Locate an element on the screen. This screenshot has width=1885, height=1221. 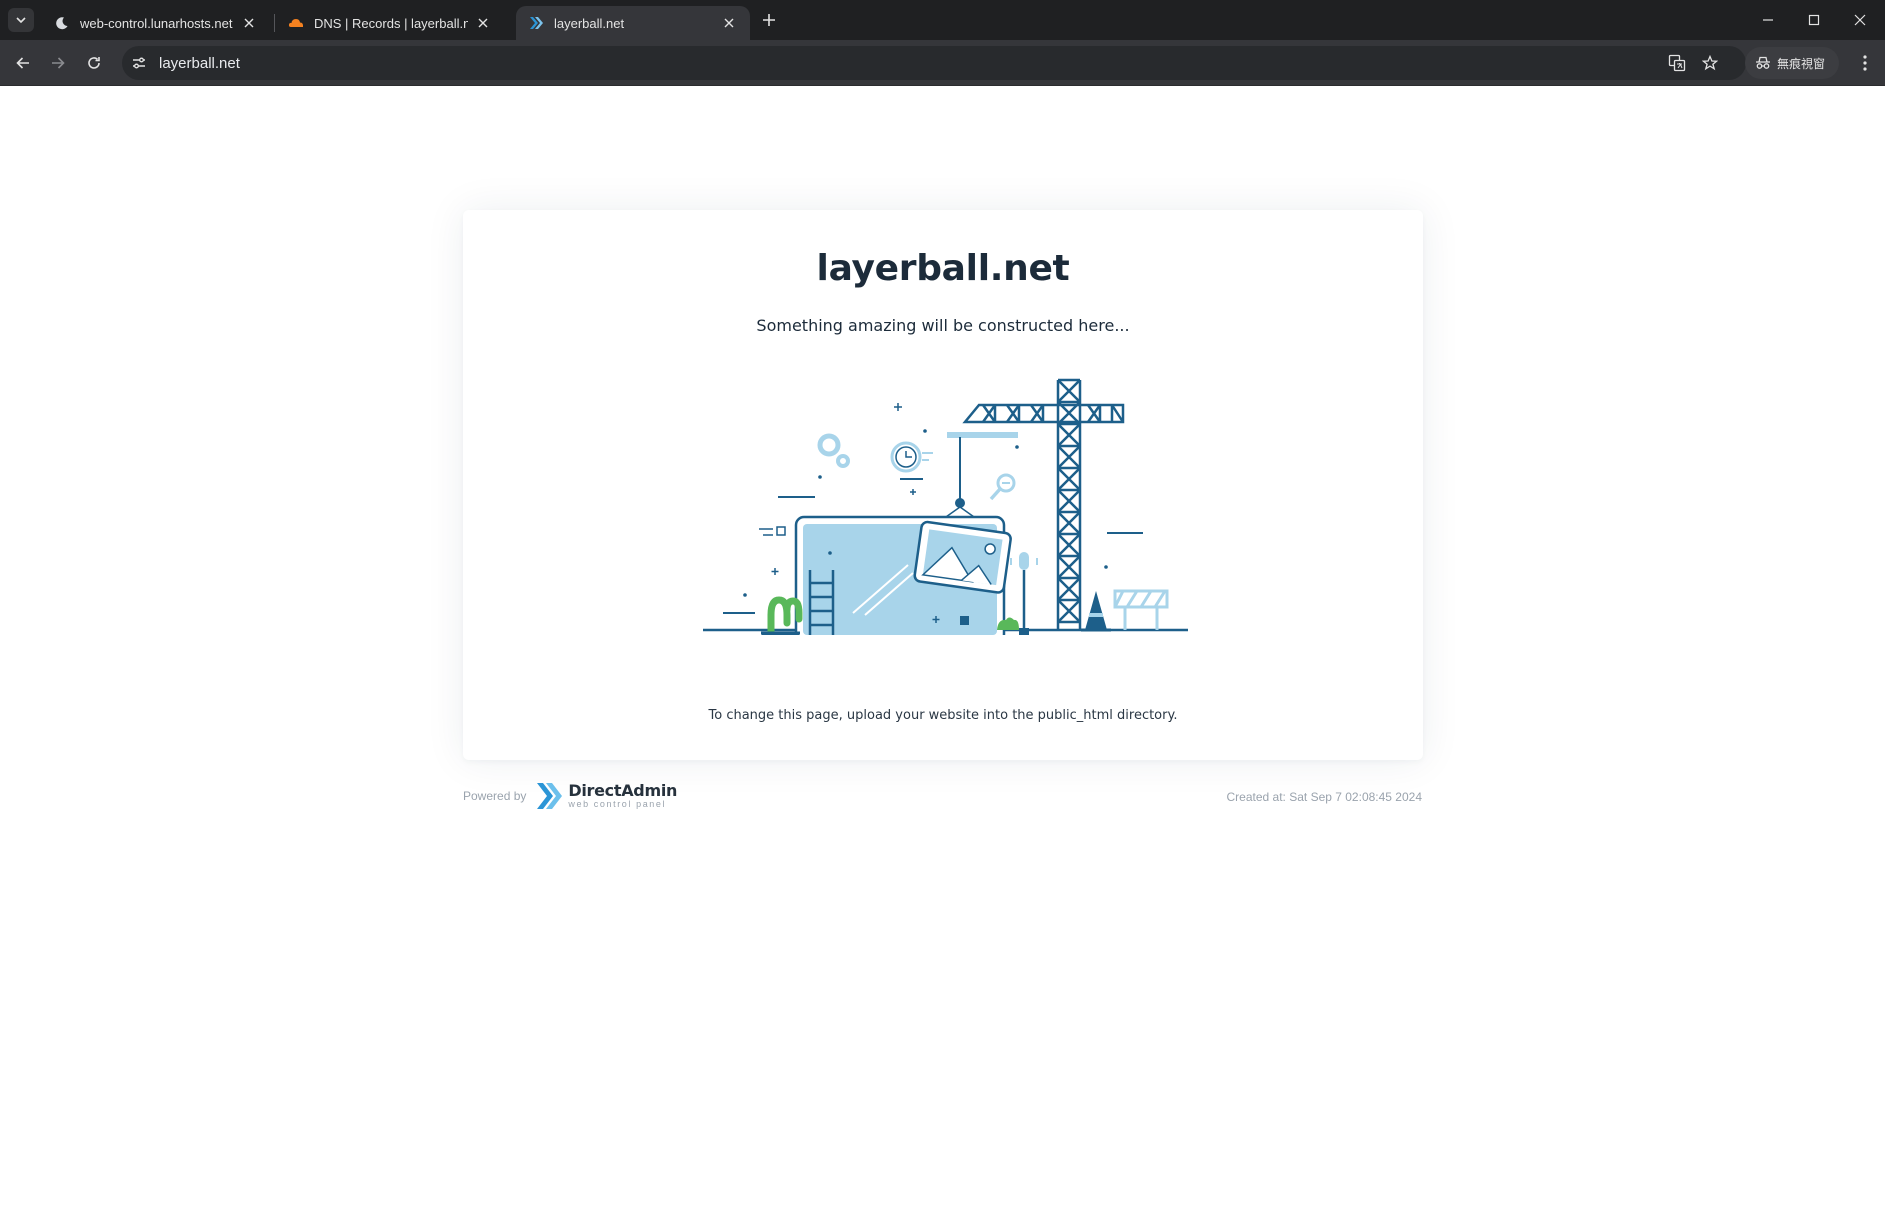
tab-title: web-control.lunarhosts.net | D is located at coordinates (157, 23).